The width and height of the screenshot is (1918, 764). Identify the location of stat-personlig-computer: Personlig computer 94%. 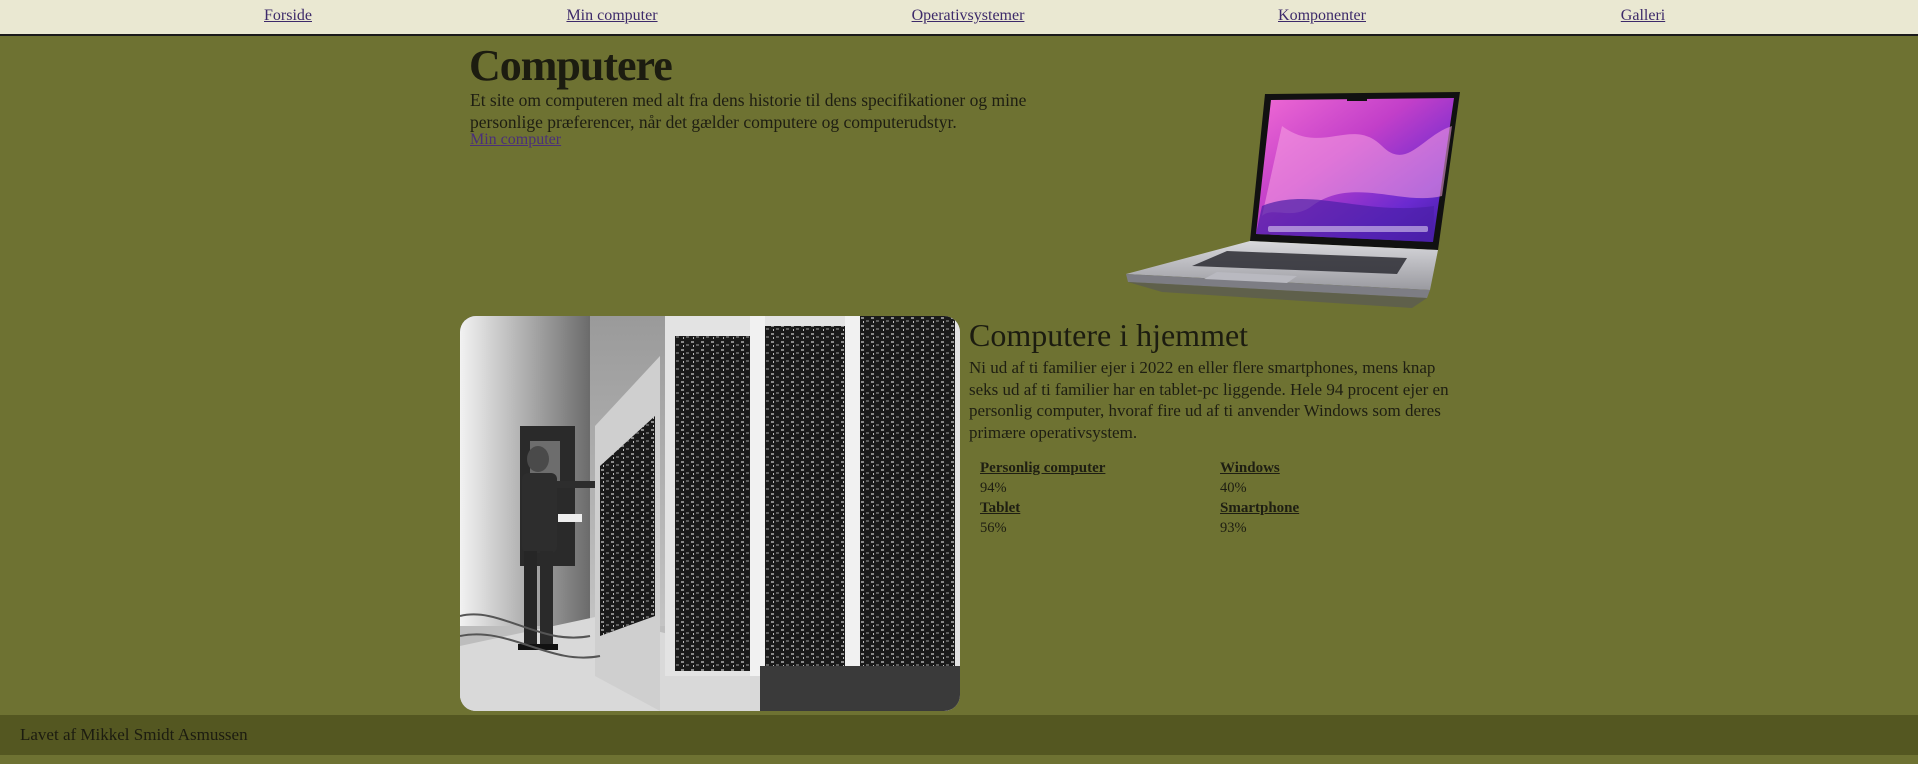
(1042, 478).